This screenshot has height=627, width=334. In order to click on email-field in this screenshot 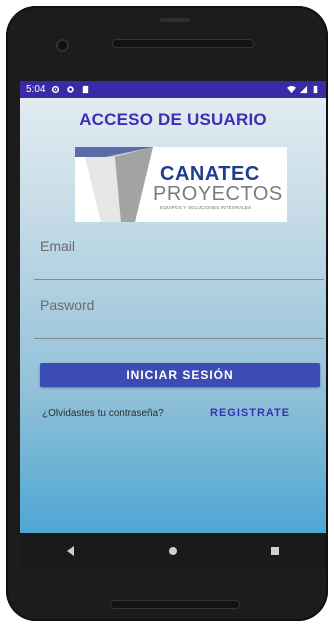, I will do `click(180, 267)`.